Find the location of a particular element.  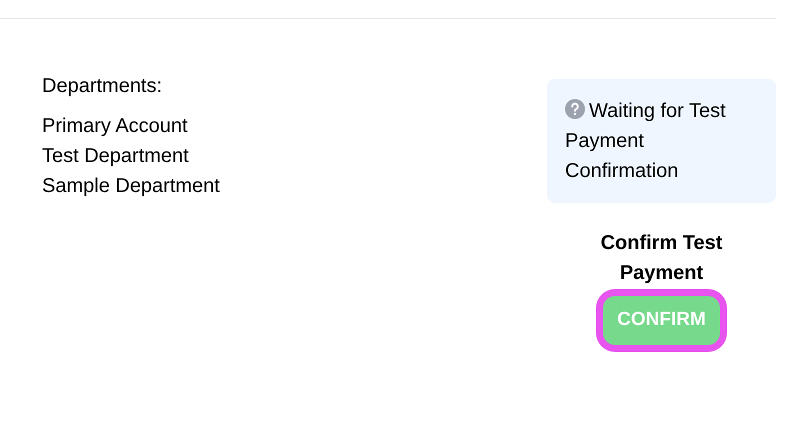

confirm-heading: Confirm Test Payment is located at coordinates (662, 258).